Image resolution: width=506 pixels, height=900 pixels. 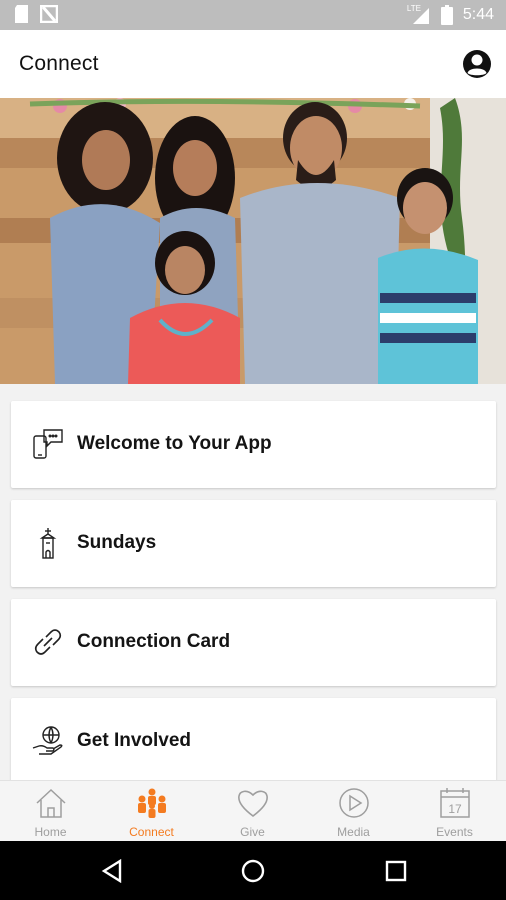 I want to click on sd-card-icon, so click(x=21, y=14).